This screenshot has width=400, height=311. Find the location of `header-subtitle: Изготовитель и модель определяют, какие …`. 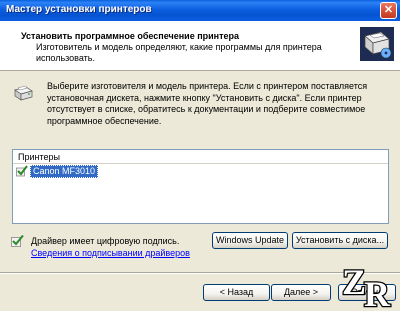

header-subtitle: Изготовитель и модель определяют, какие … is located at coordinates (179, 52).